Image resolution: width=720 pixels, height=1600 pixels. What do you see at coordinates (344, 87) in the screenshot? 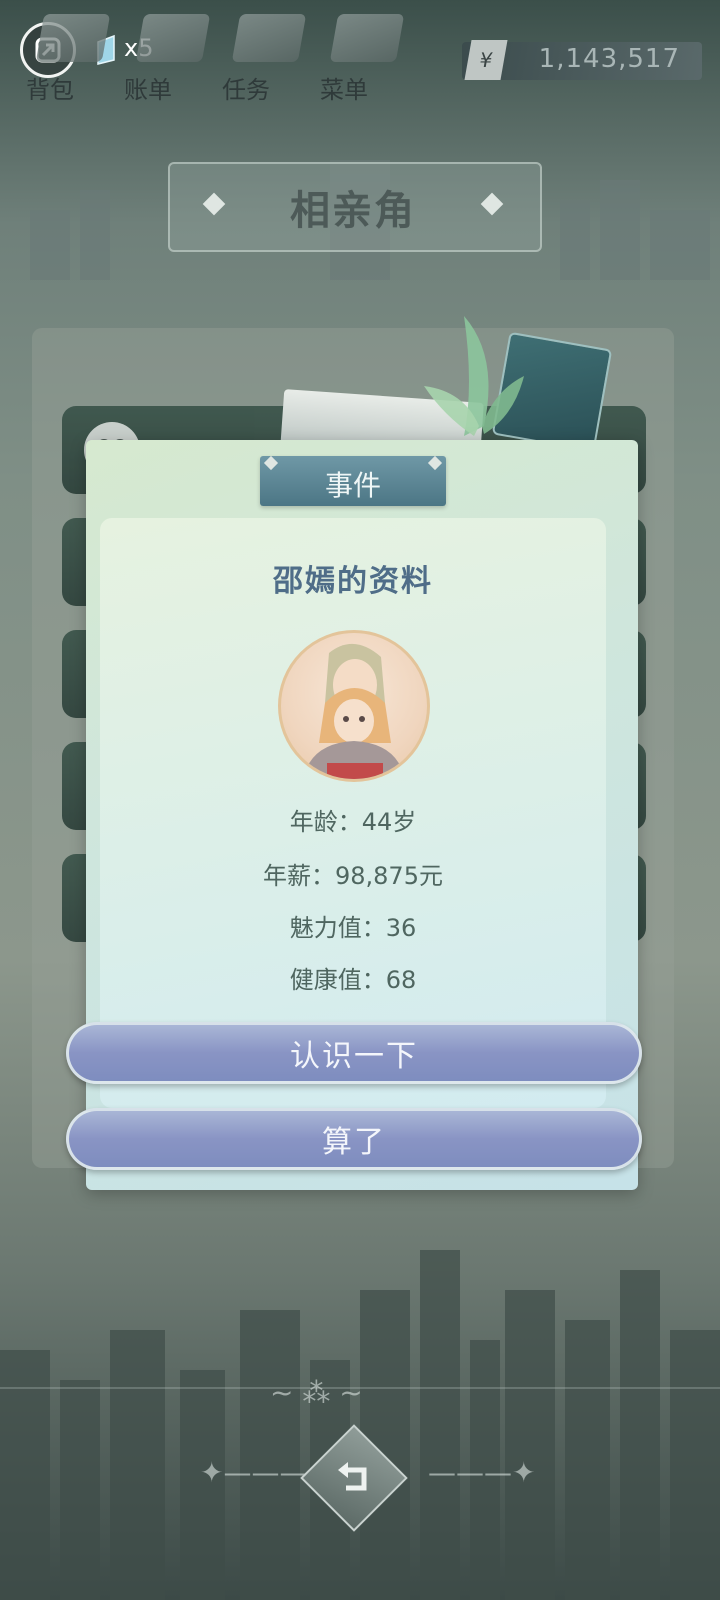
I see `nav-menu: 菜单` at bounding box center [344, 87].